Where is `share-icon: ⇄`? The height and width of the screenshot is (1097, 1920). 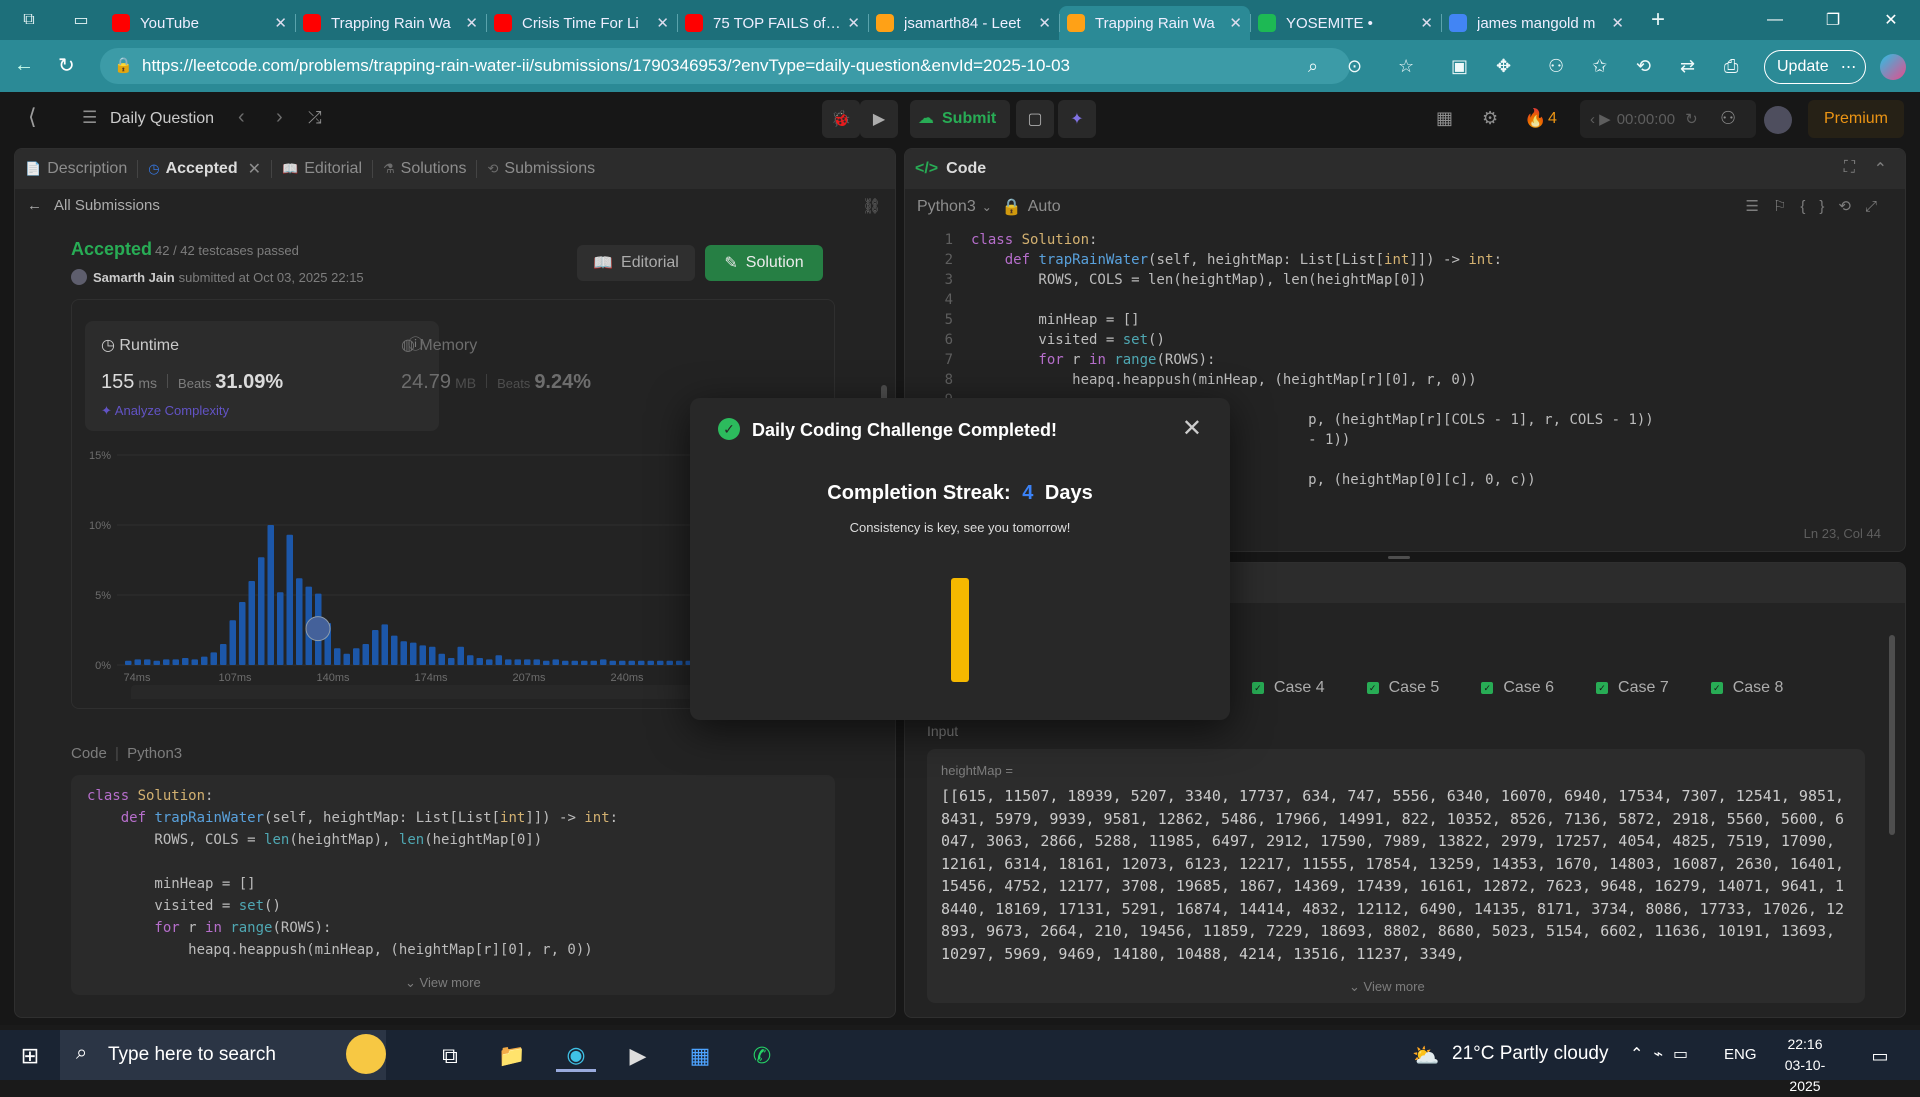
share-icon: ⇄ is located at coordinates (1687, 66).